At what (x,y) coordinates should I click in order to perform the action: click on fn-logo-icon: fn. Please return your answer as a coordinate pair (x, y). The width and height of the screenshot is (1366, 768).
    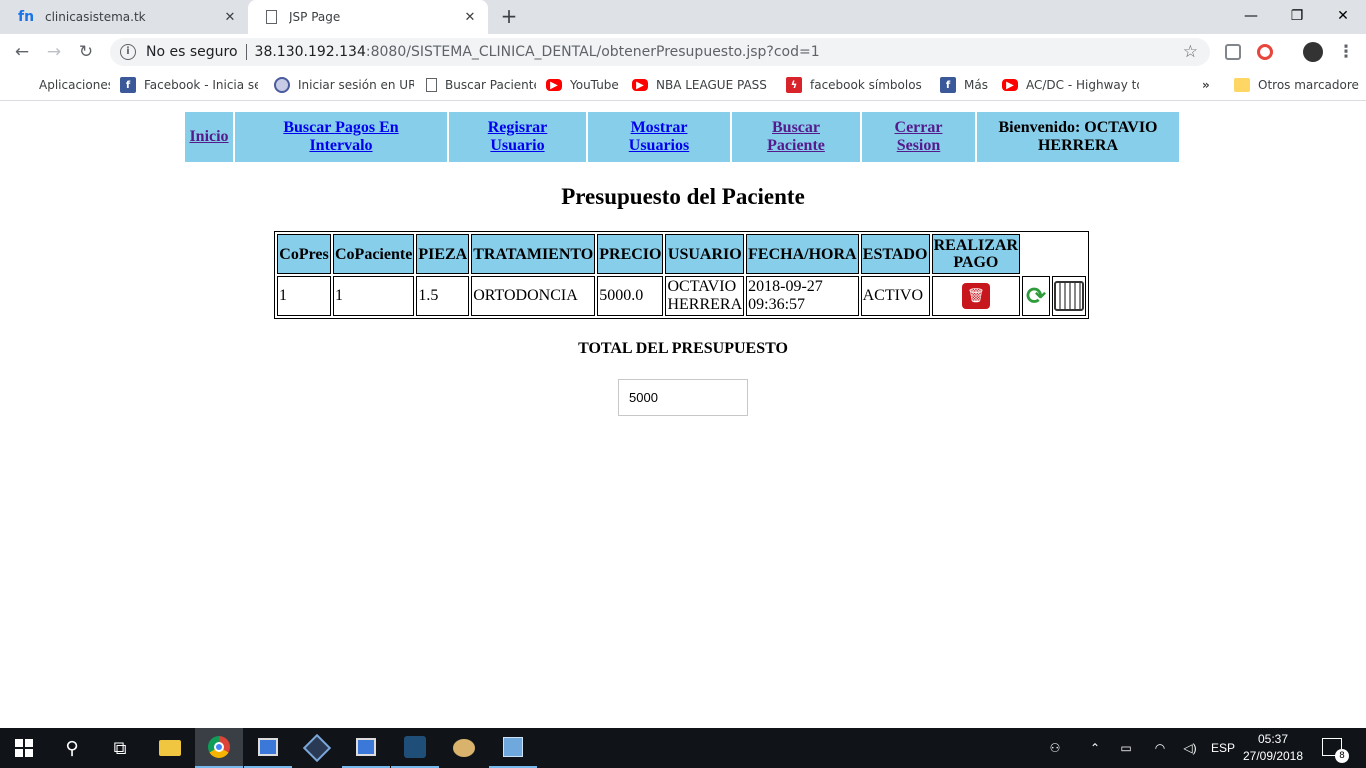
    Looking at the image, I should click on (26, 17).